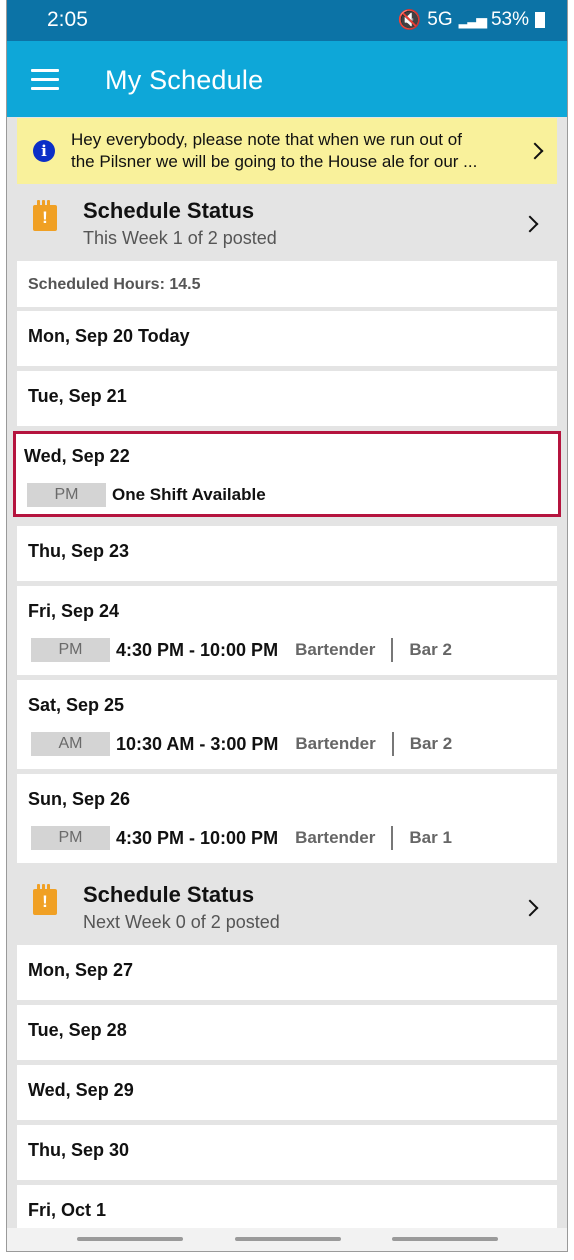 Image resolution: width=574 pixels, height=1260 pixels. I want to click on nav-home-button, so click(288, 1239).